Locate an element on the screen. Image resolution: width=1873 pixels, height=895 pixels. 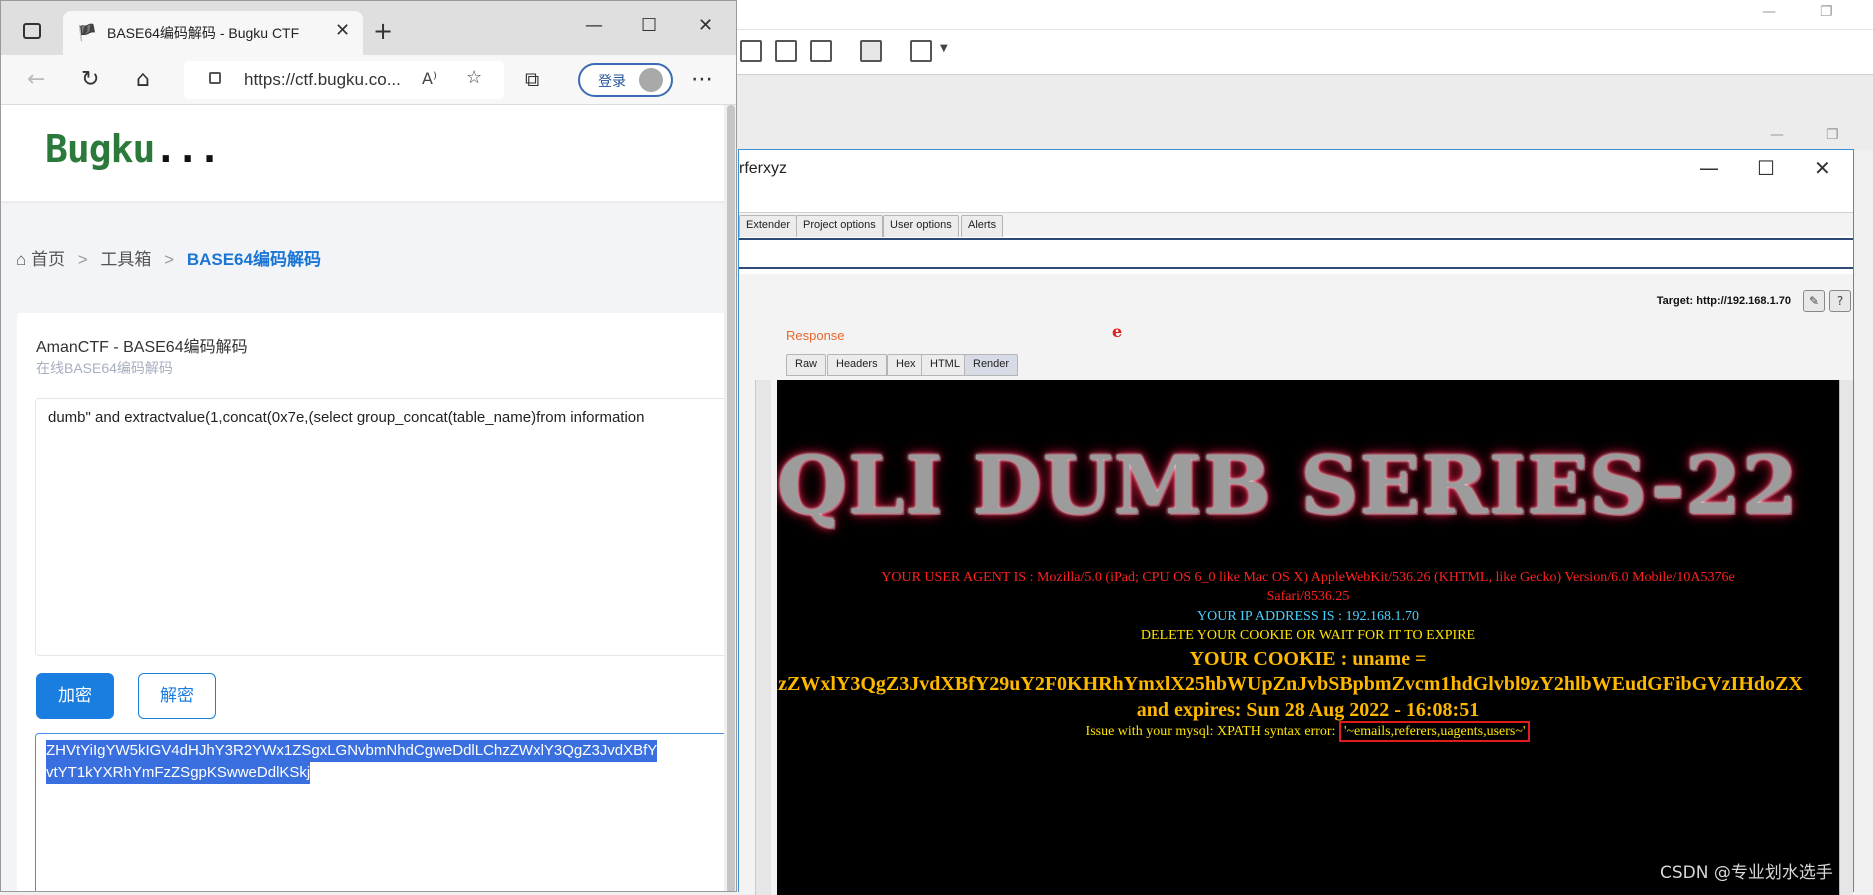
tab-title: BASE64编码解码 - Bugku CTF is located at coordinates (203, 33).